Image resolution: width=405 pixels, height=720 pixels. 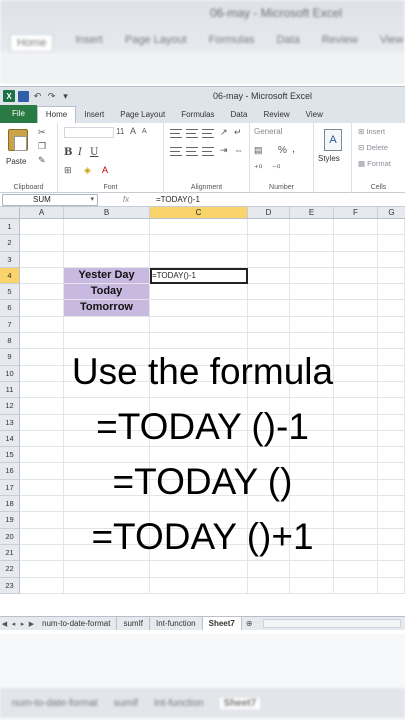 What do you see at coordinates (269, 308) in the screenshot?
I see `cell-d6` at bounding box center [269, 308].